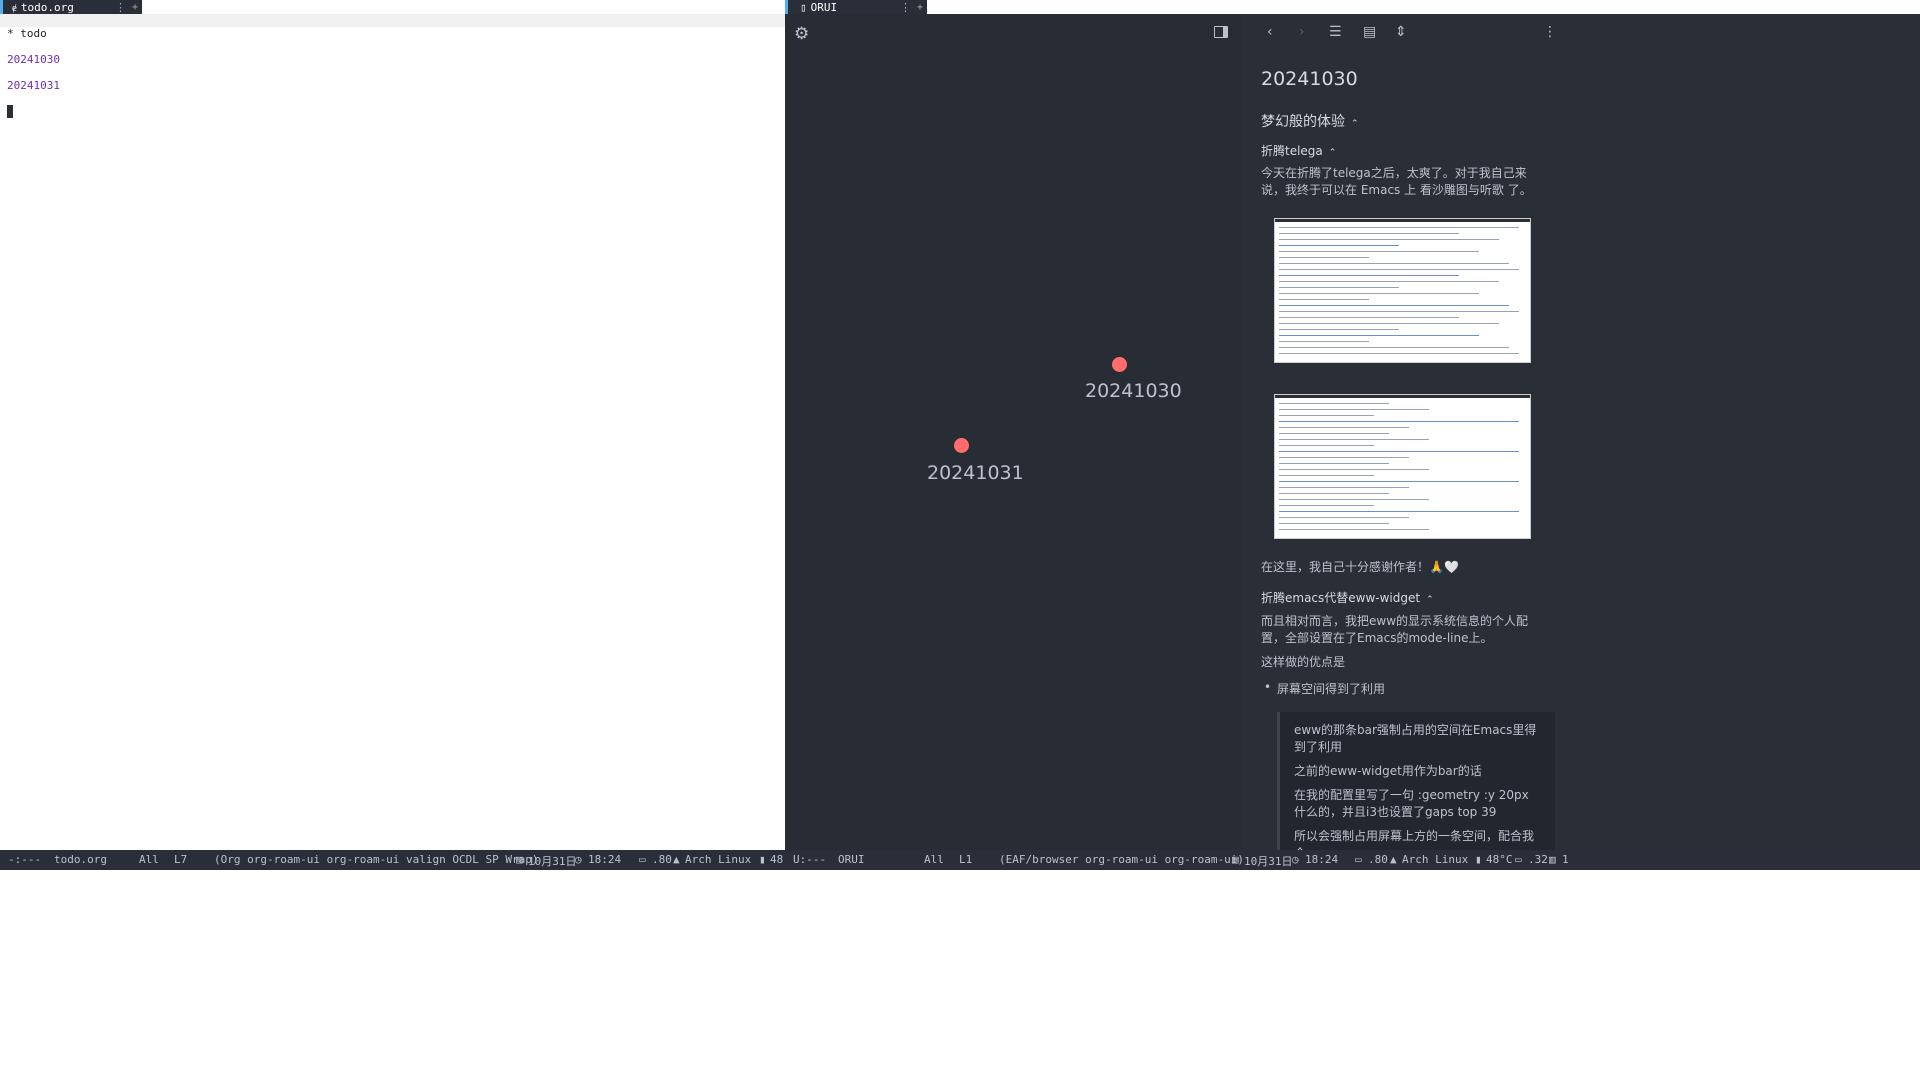 The image size is (1920, 1080). Describe the element at coordinates (1303, 122) in the screenshot. I see `heading-text: 梦幻般的体验` at that location.